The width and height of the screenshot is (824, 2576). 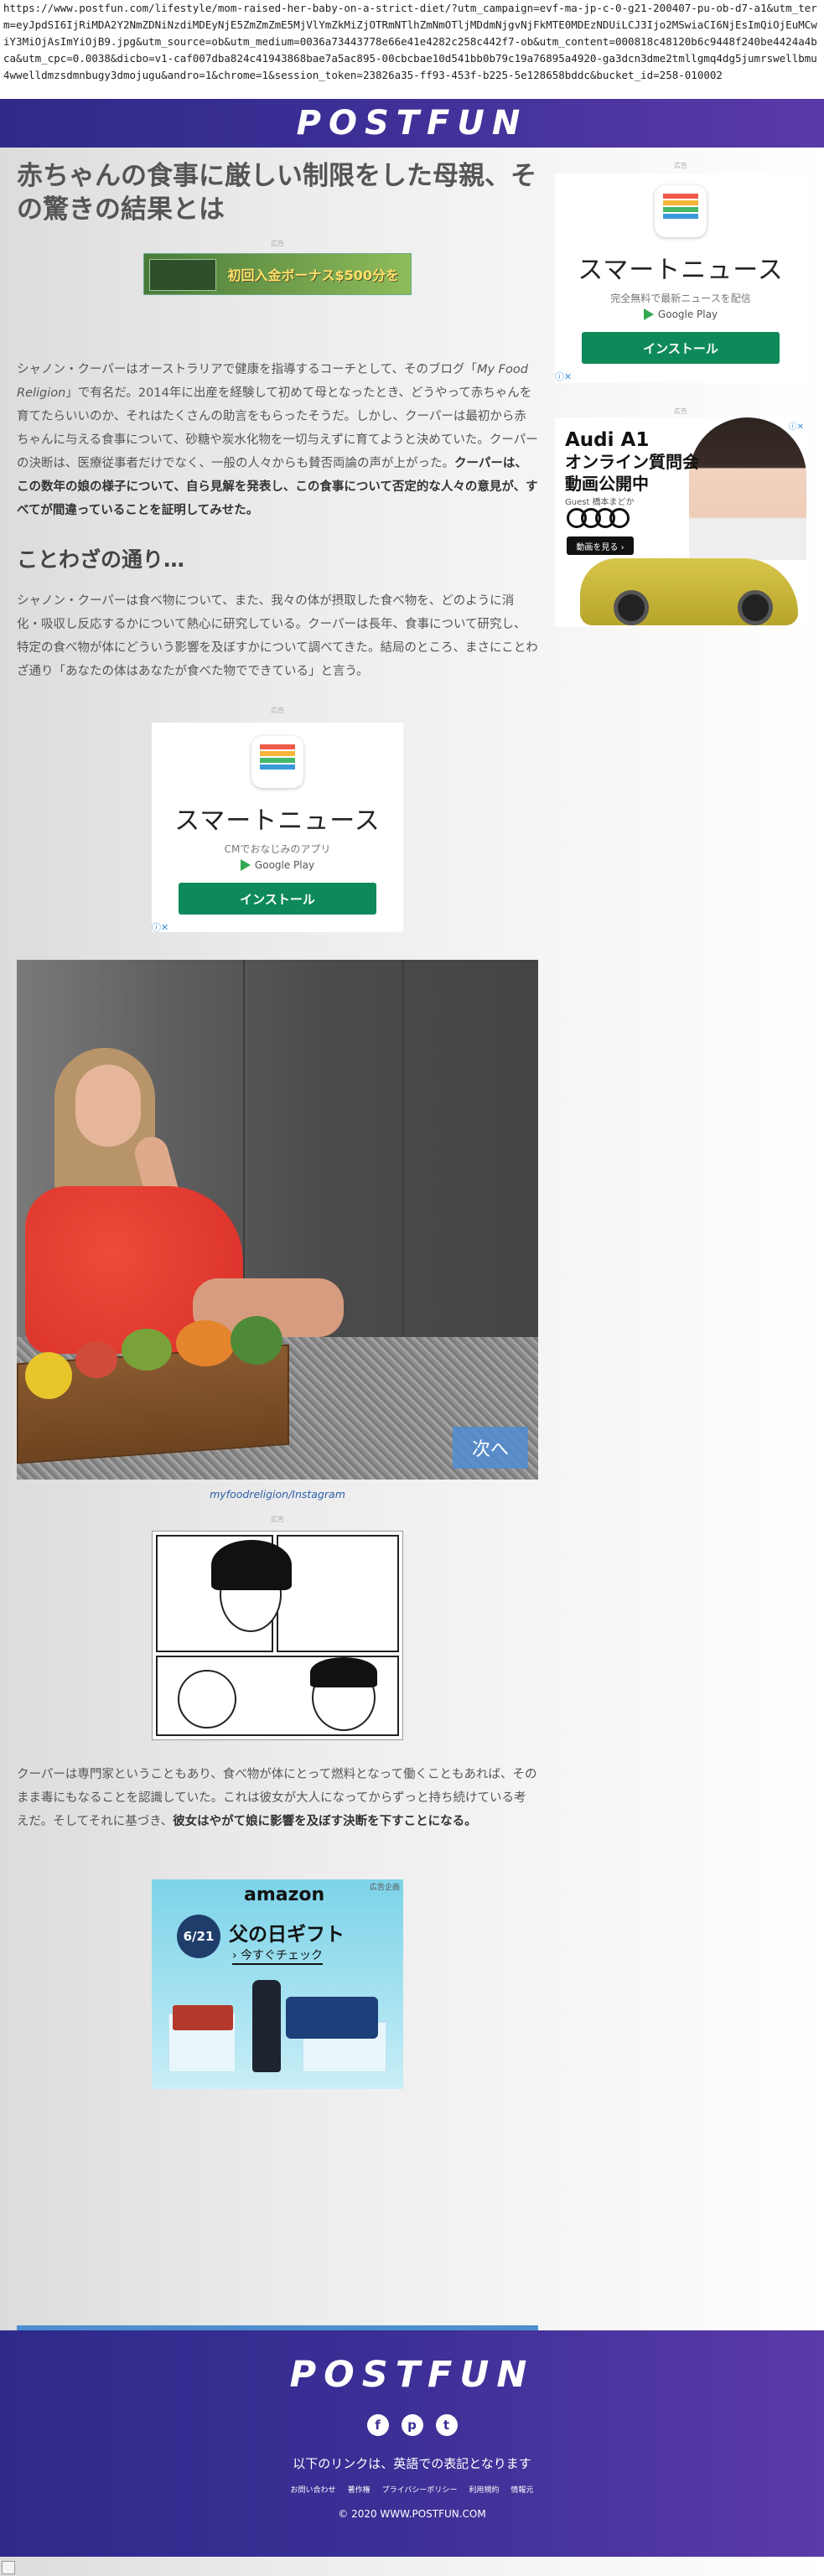 What do you see at coordinates (484, 2489) in the screenshot?
I see `footer-link-terms: 利用規約` at bounding box center [484, 2489].